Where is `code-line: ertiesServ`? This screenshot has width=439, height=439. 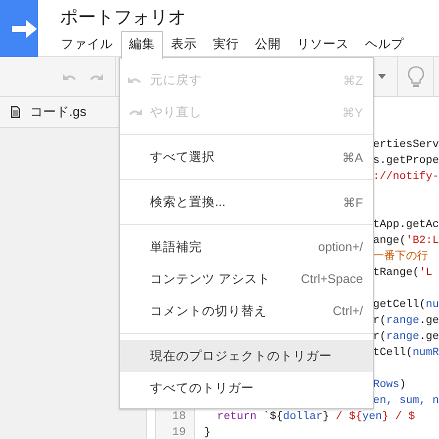 code-line: ertiesServ is located at coordinates (405, 145).